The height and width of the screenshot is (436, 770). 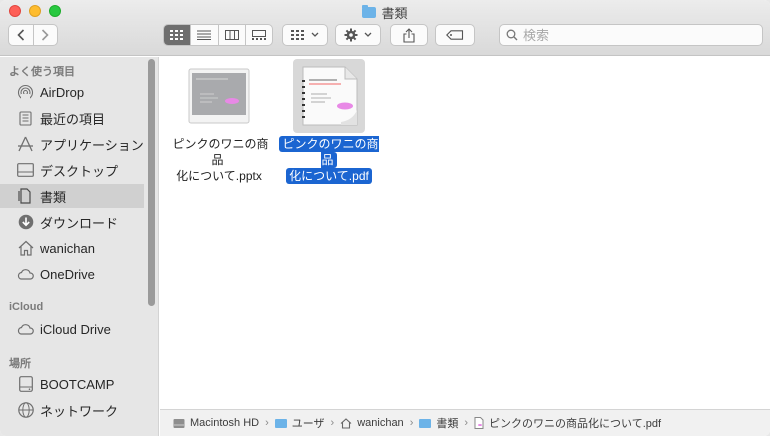 What do you see at coordinates (25, 144) in the screenshot?
I see `applications-icon` at bounding box center [25, 144].